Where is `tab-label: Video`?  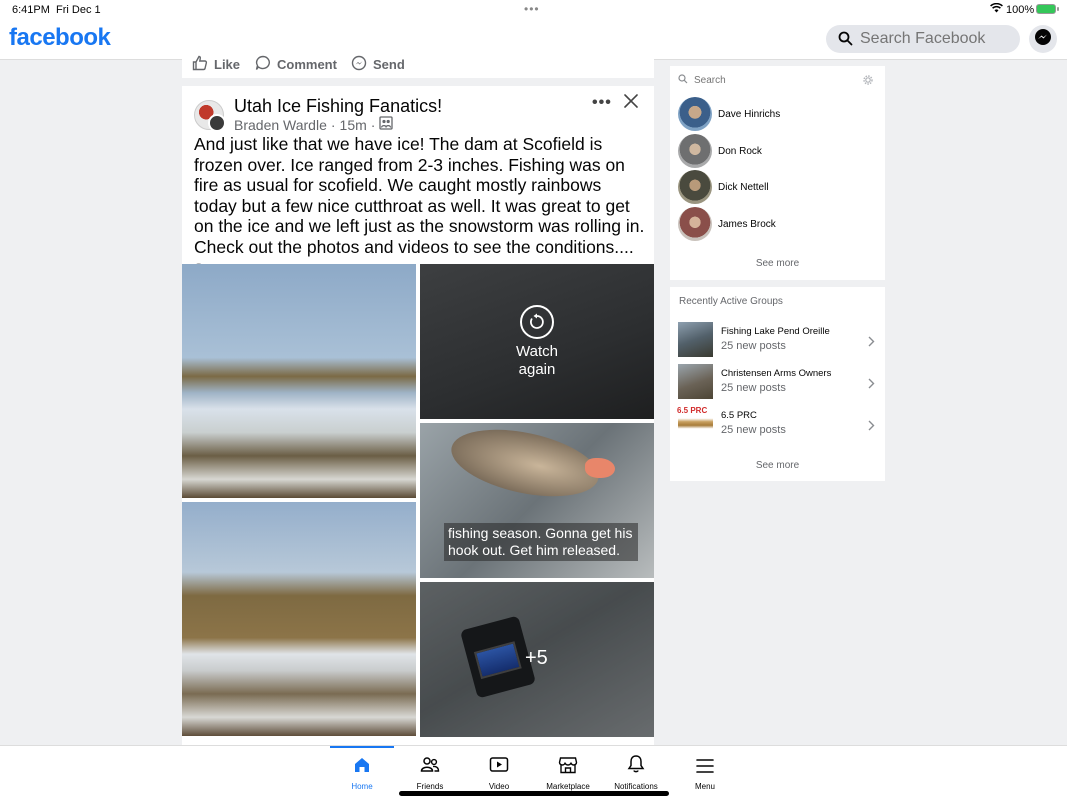 tab-label: Video is located at coordinates (499, 786).